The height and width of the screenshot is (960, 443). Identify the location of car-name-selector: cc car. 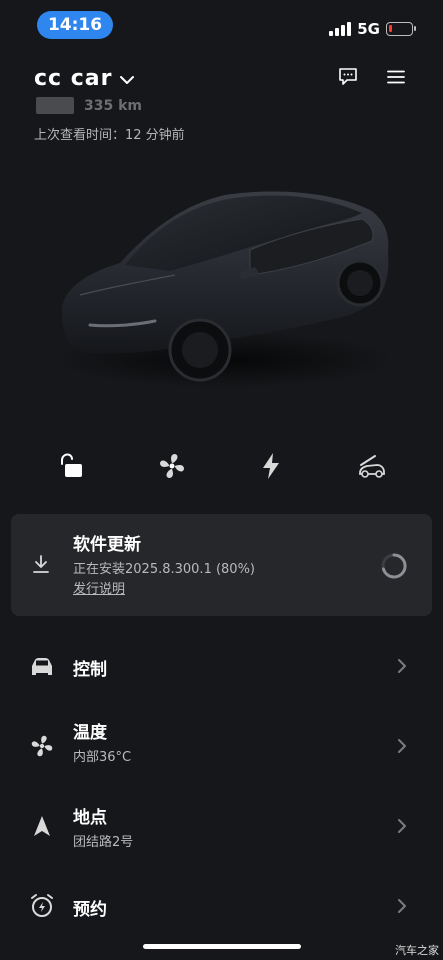
(84, 78).